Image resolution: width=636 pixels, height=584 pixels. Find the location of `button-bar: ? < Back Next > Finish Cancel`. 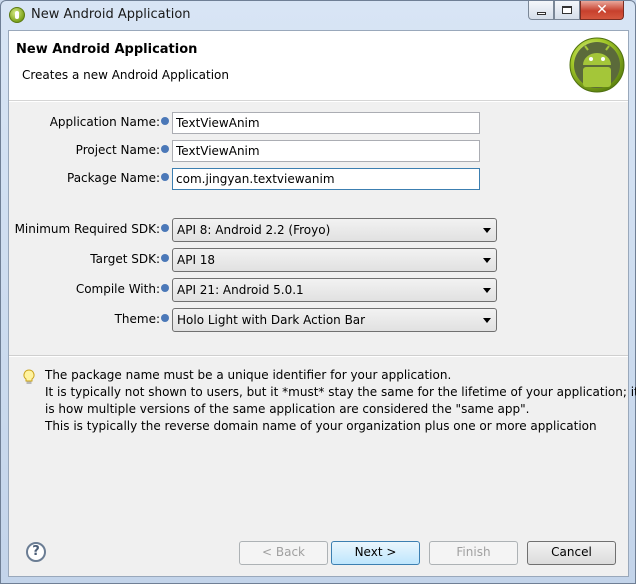

button-bar: ? < Back Next > Finish Cancel is located at coordinates (318, 555).